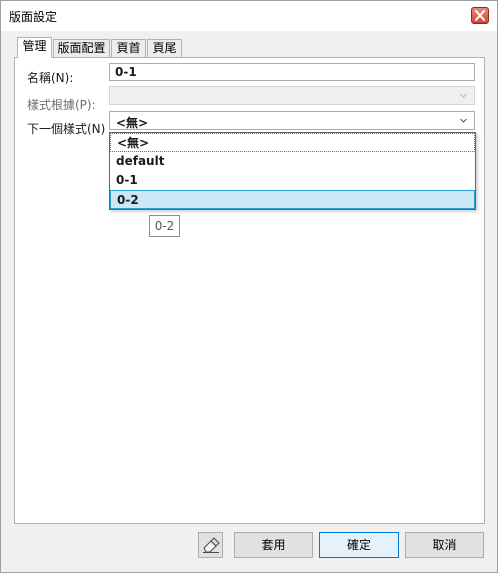 This screenshot has height=573, width=498. Describe the element at coordinates (50, 78) in the screenshot. I see `name-label: 名稱(N):` at that location.